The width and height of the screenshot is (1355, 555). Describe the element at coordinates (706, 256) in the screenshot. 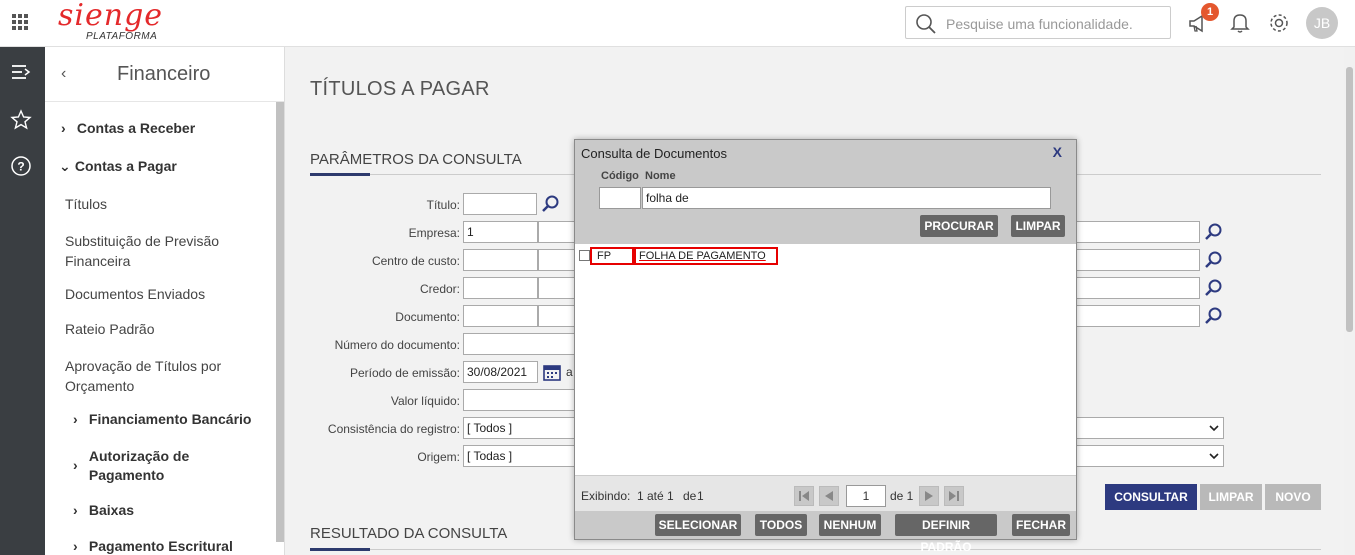

I see `result-name: FOLHA DE PAGAMENTO` at that location.